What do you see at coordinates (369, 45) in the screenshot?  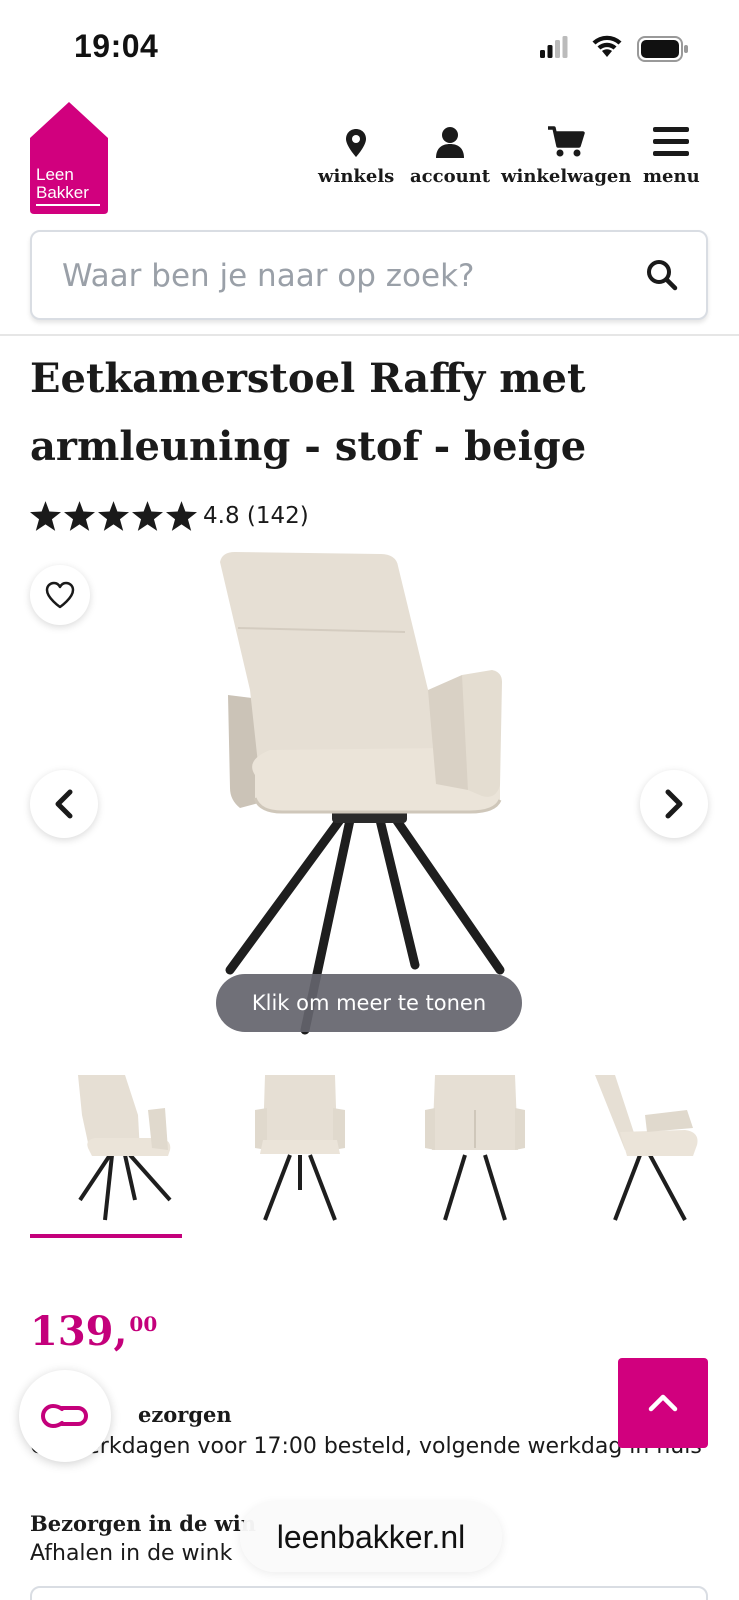 I see `status-bar: 19:04` at bounding box center [369, 45].